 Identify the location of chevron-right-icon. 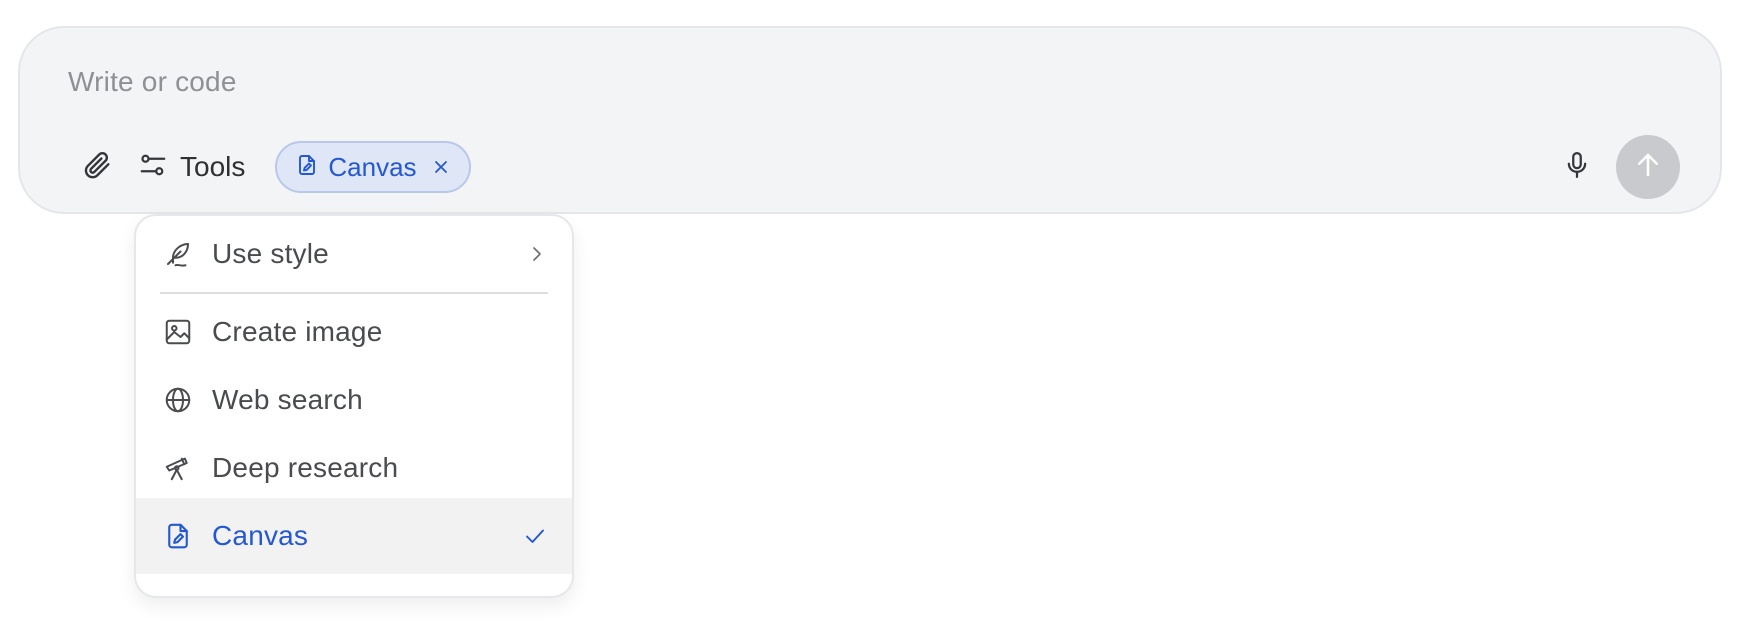
(537, 254).